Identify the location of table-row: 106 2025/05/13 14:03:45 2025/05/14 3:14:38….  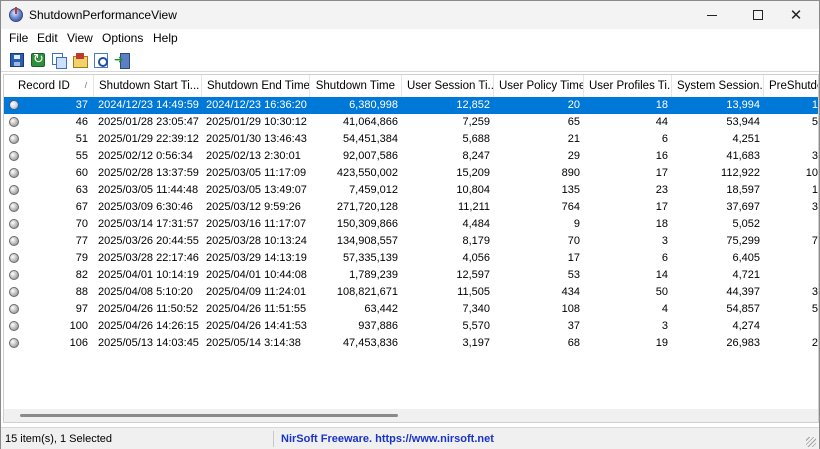
(411, 343).